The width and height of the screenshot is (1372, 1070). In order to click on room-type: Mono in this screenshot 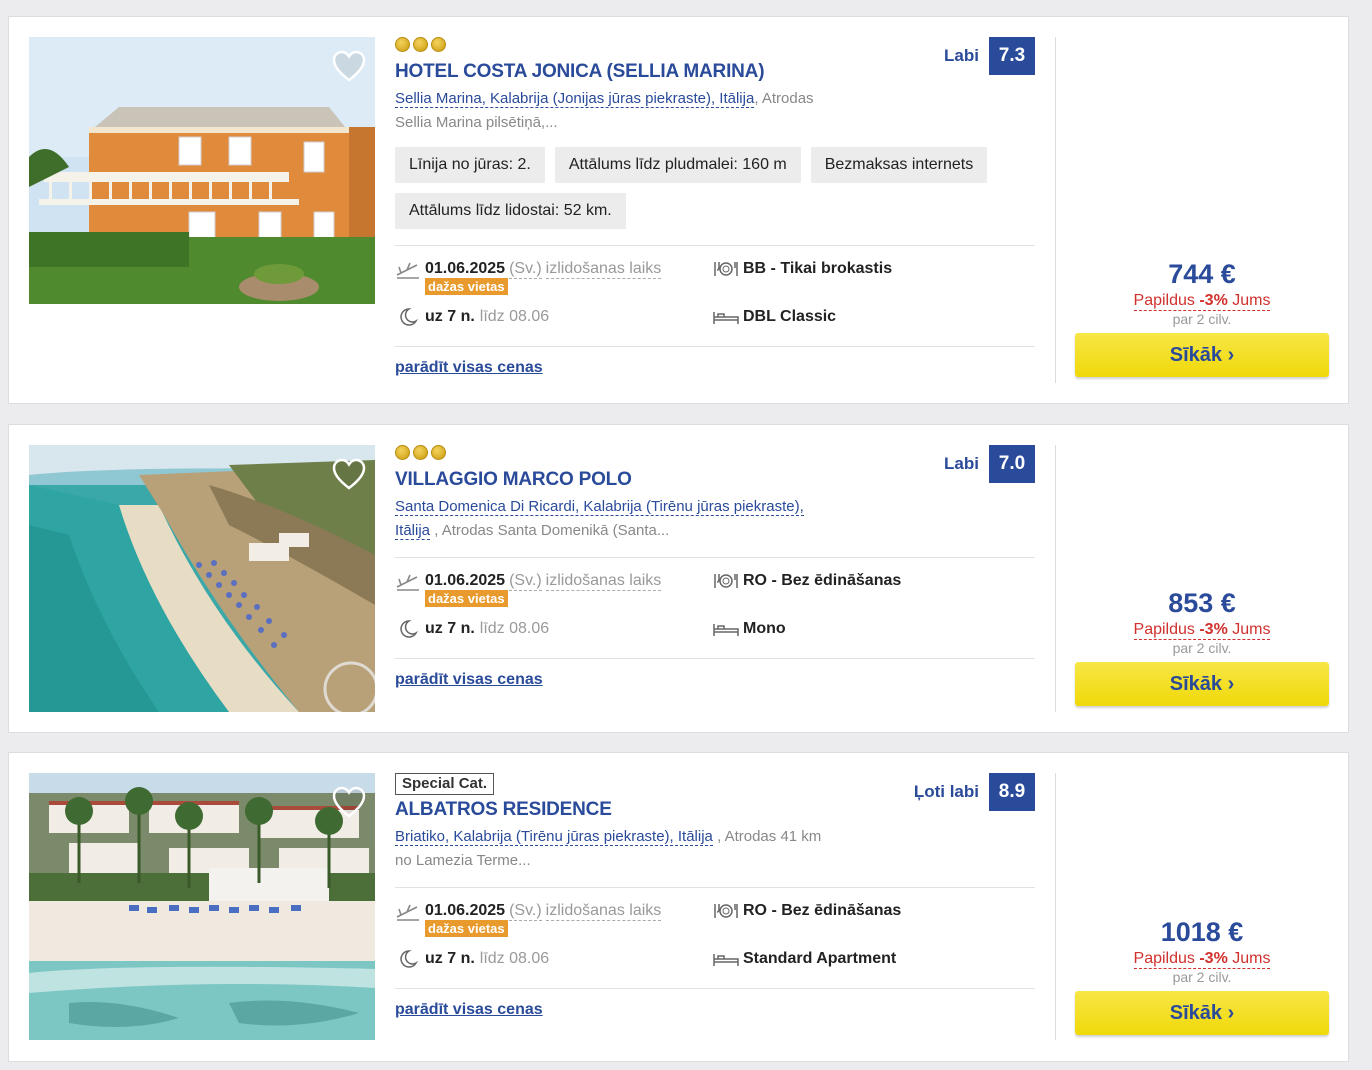, I will do `click(749, 629)`.